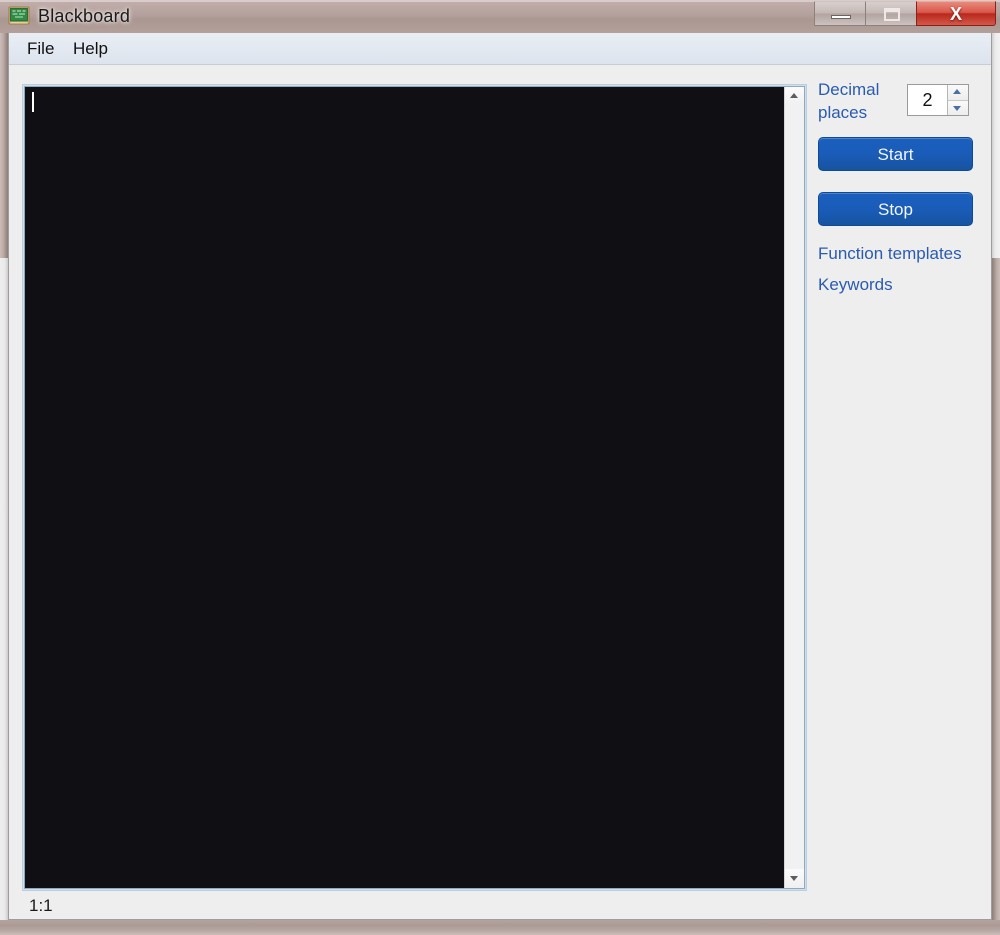 The width and height of the screenshot is (1000, 935). I want to click on scroll-track, so click(794, 487).